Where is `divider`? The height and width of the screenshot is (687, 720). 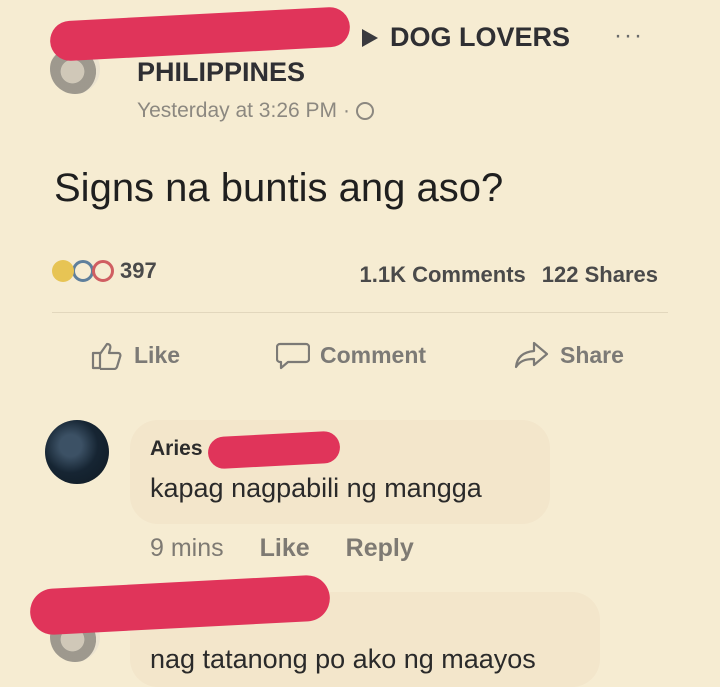
divider is located at coordinates (360, 312).